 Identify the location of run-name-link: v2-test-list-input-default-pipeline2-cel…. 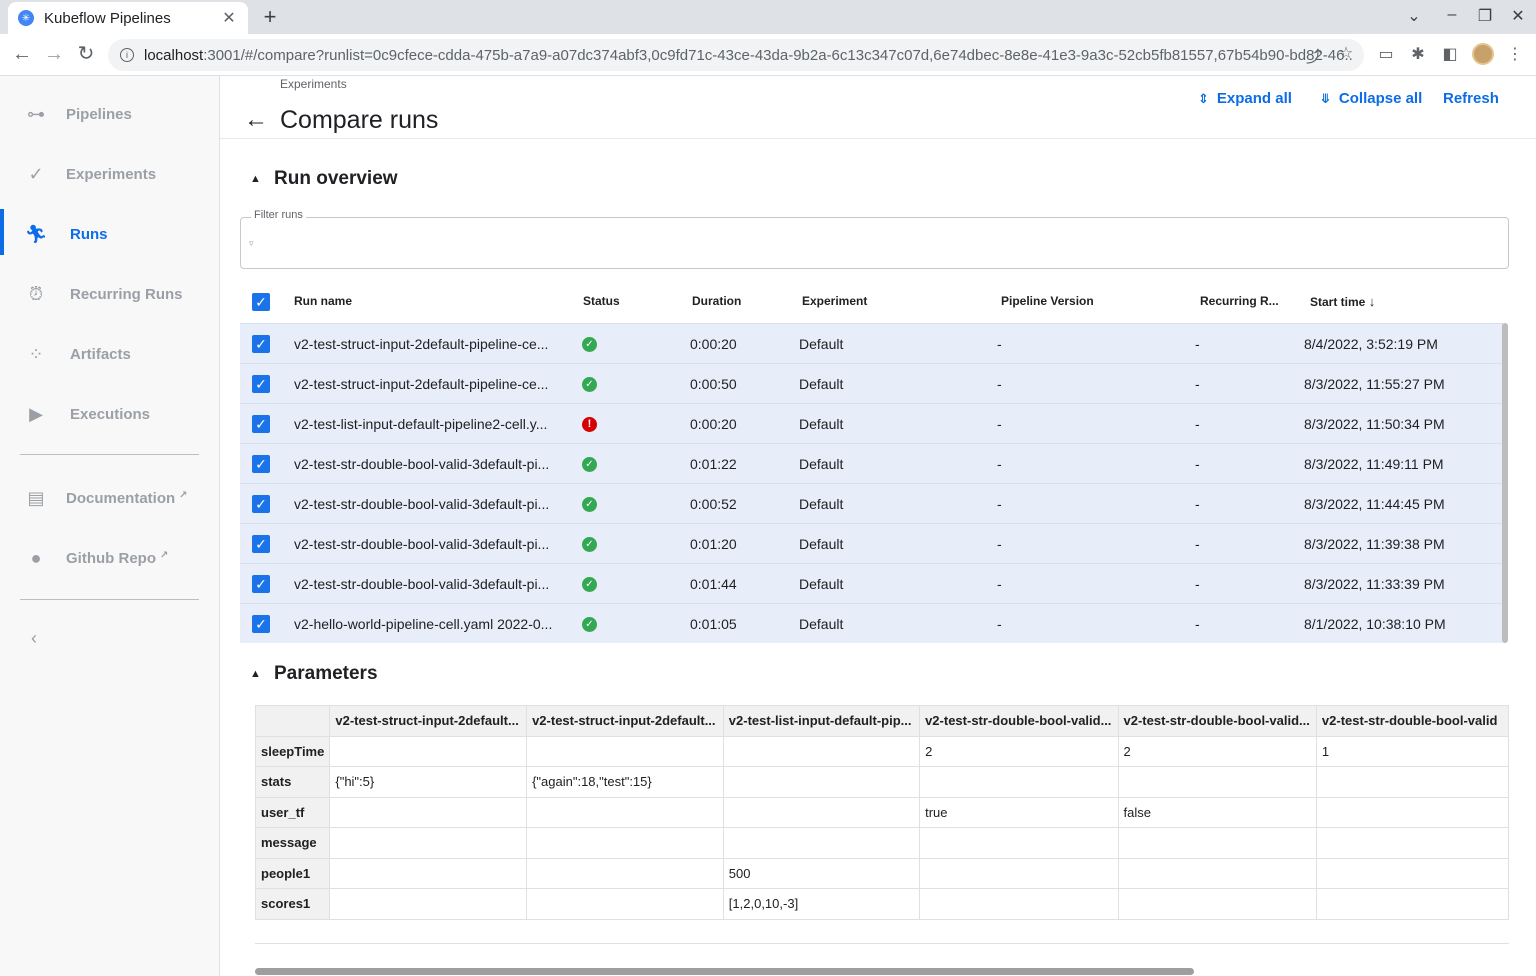
(428, 424).